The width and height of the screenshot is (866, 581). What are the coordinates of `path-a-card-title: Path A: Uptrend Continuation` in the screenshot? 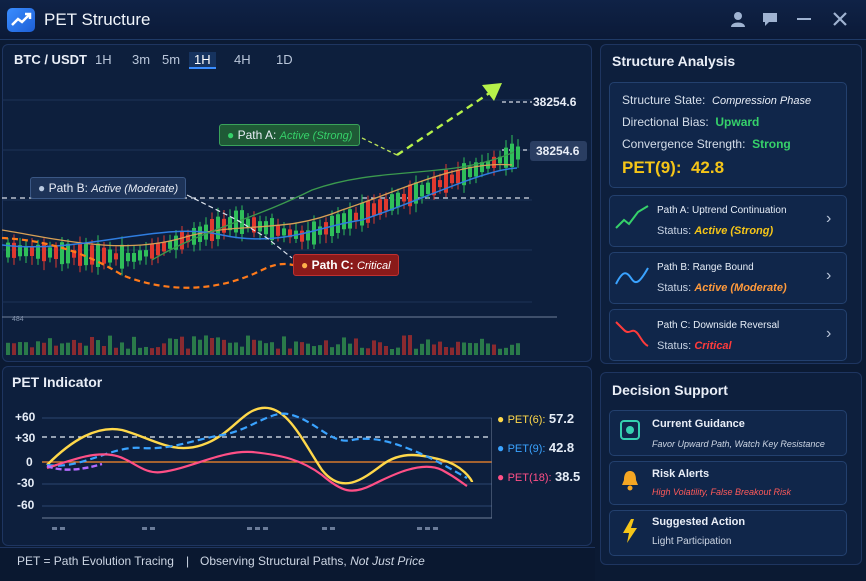 It's located at (722, 210).